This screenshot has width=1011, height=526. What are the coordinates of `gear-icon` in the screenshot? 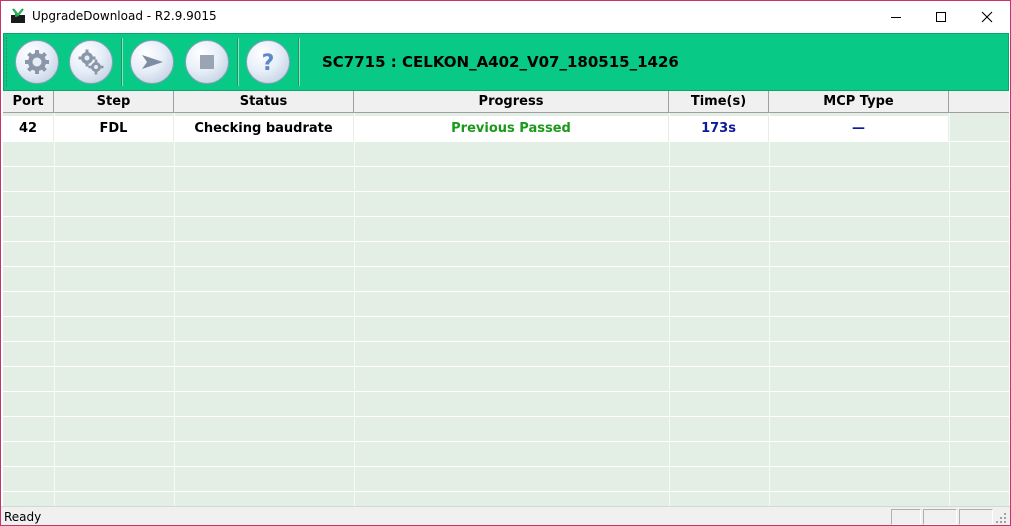 It's located at (37, 62).